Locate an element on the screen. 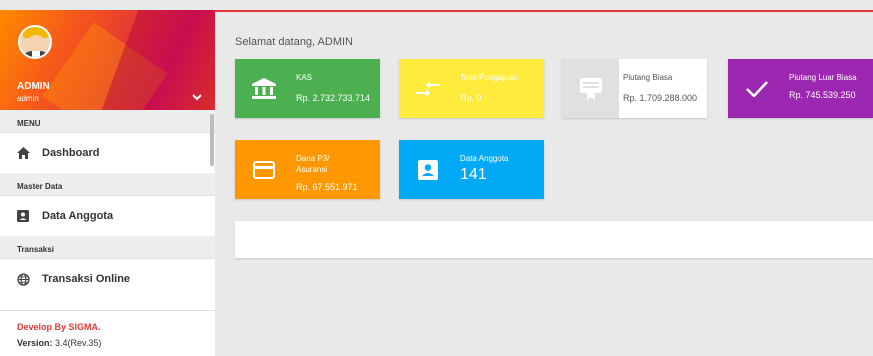 This screenshot has height=356, width=873. home-icon is located at coordinates (23, 153).